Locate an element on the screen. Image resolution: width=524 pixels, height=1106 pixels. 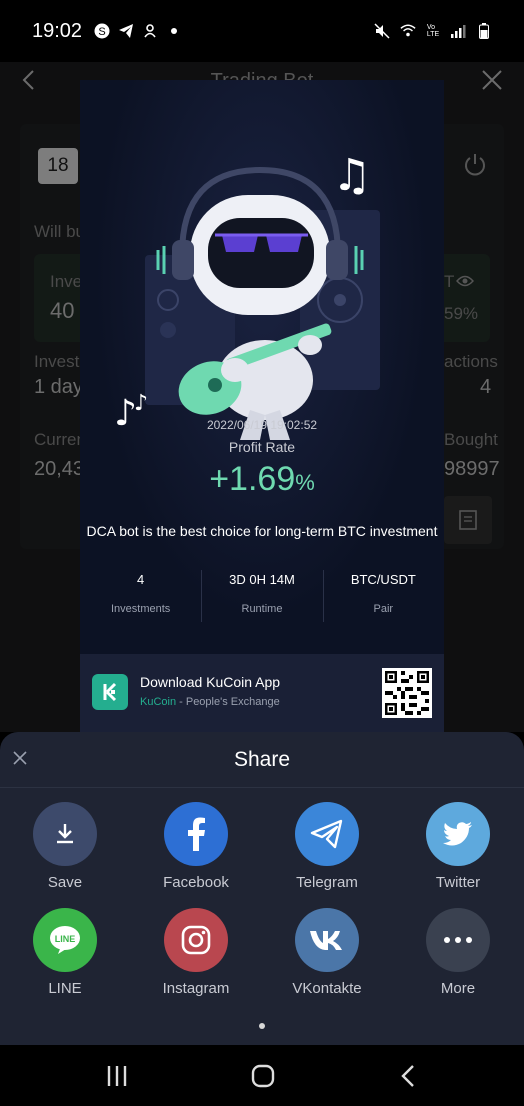
qr-code is located at coordinates (407, 693).